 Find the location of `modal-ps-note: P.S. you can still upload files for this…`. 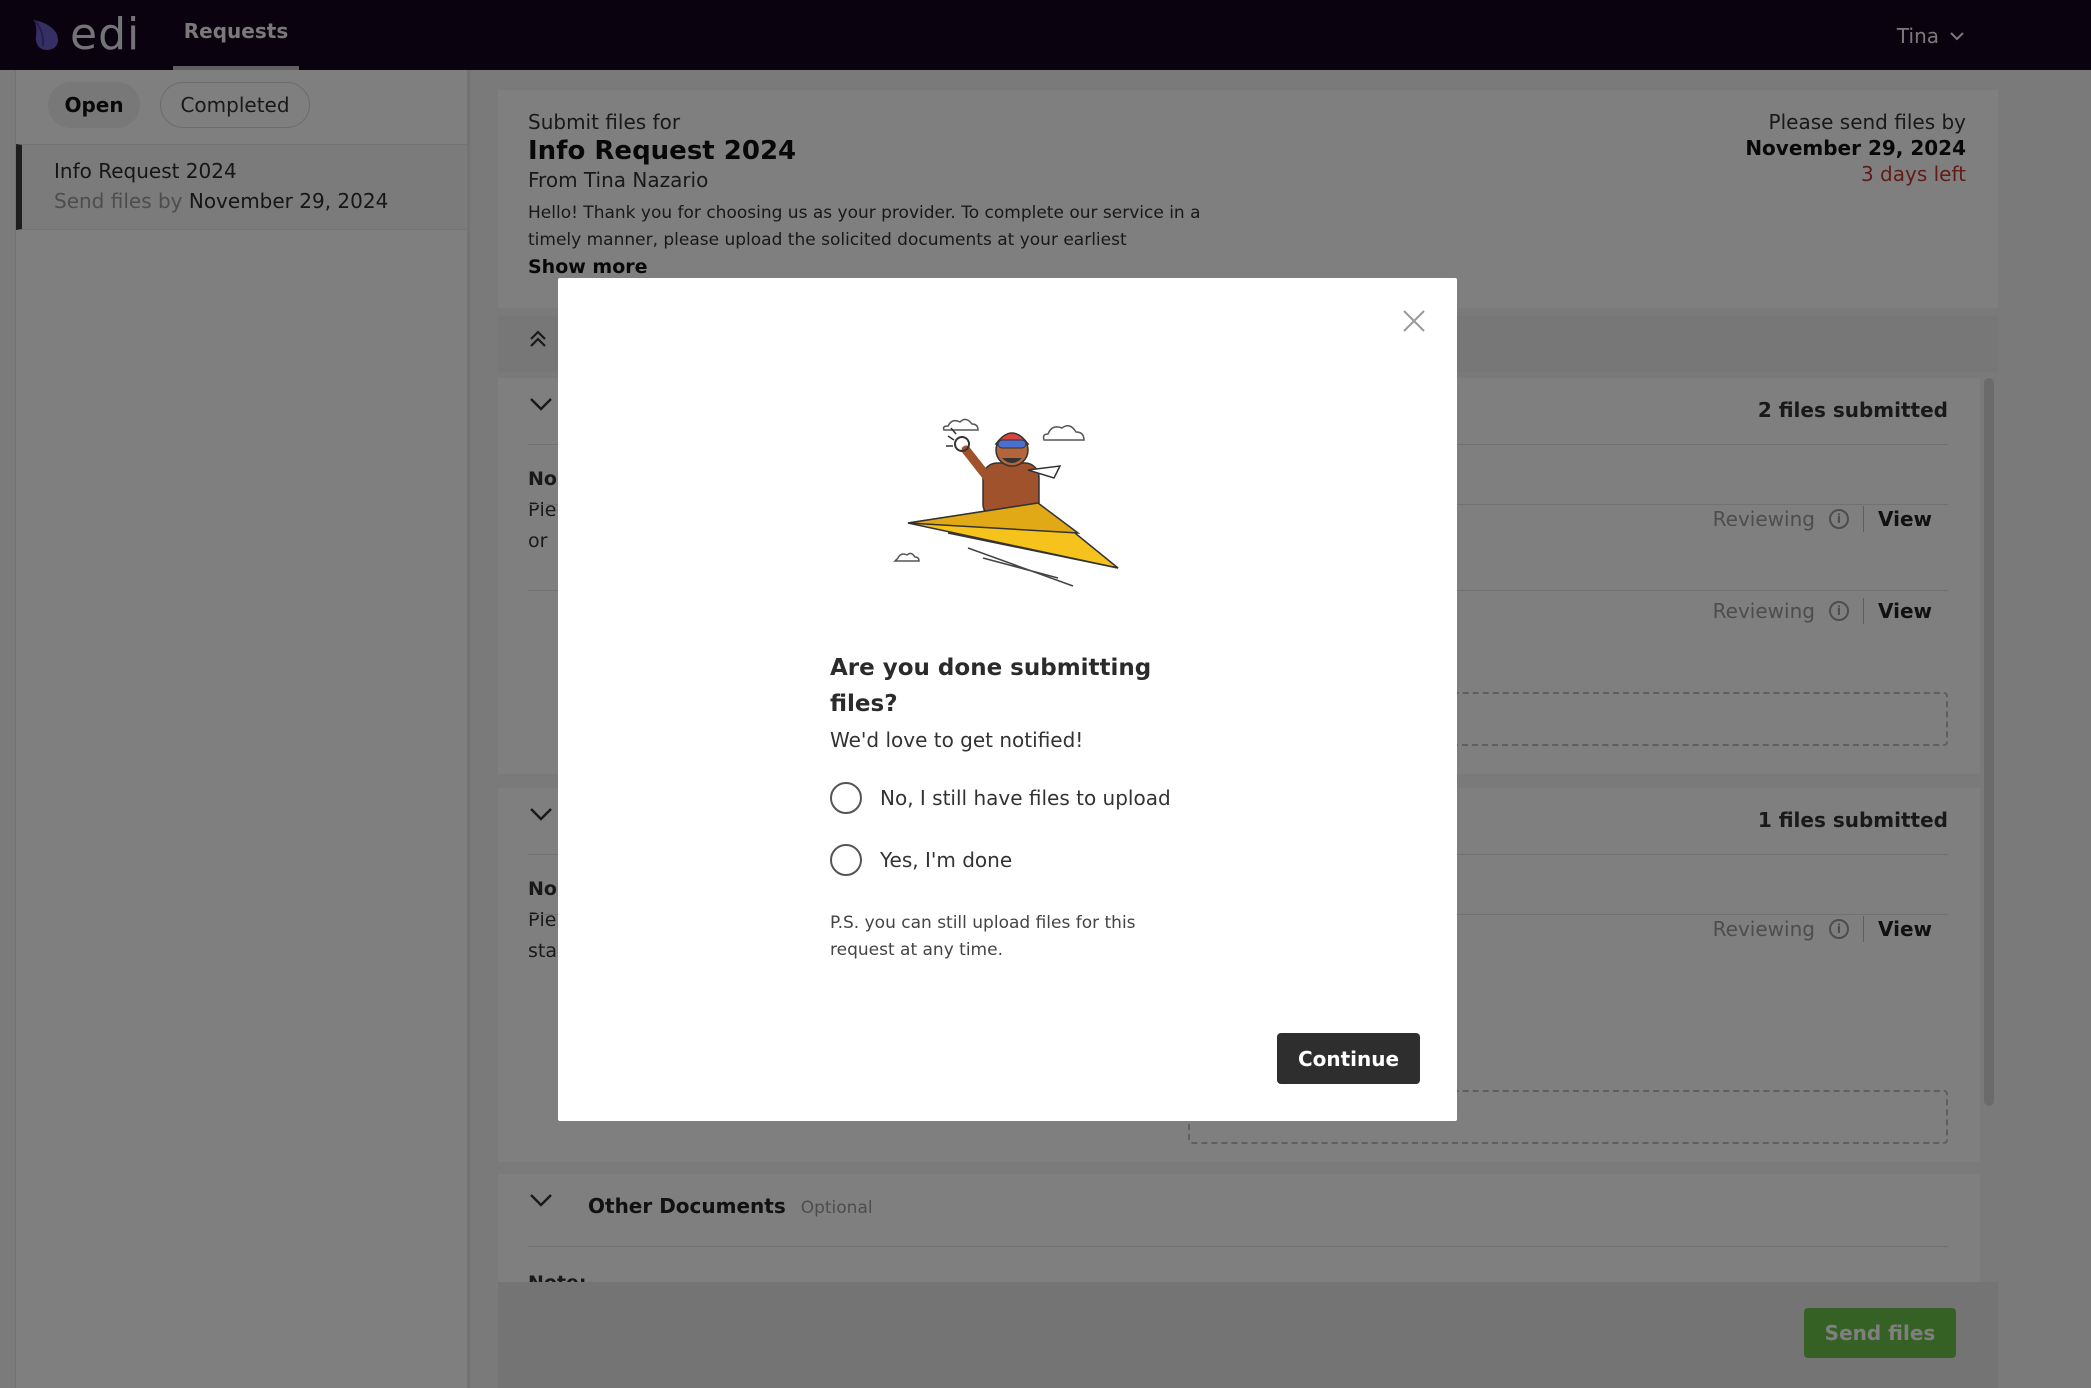

modal-ps-note: P.S. you can still upload files for this… is located at coordinates (983, 936).